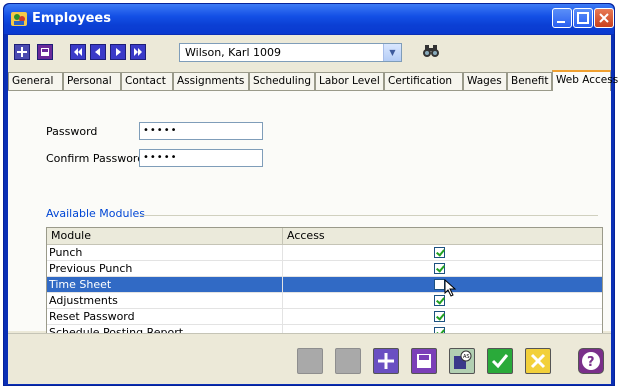  What do you see at coordinates (165, 252) in the screenshot?
I see `module-cell: Punch` at bounding box center [165, 252].